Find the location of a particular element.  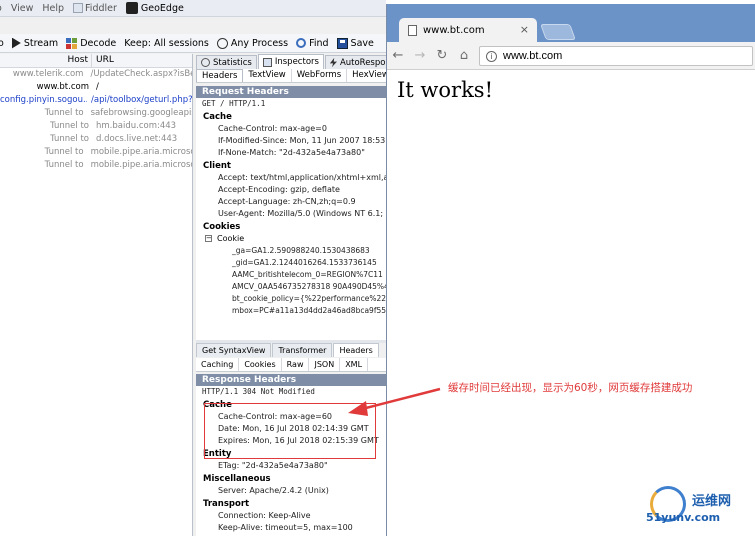

tab-headers: Headers is located at coordinates (220, 75).